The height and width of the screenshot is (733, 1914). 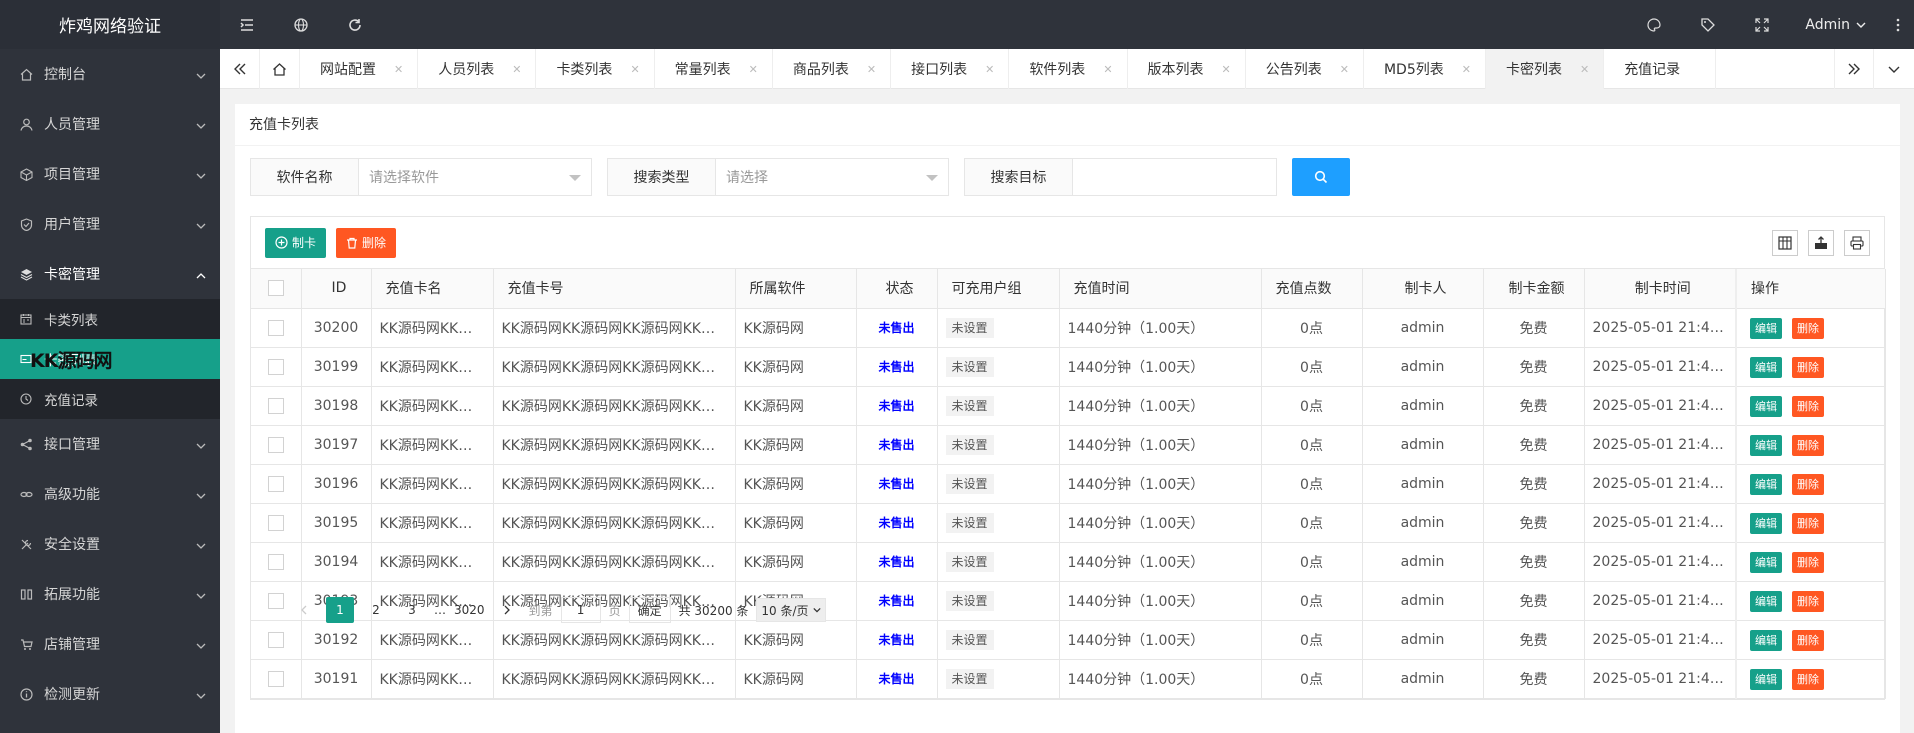 What do you see at coordinates (507, 610) in the screenshot?
I see `next-page-icon` at bounding box center [507, 610].